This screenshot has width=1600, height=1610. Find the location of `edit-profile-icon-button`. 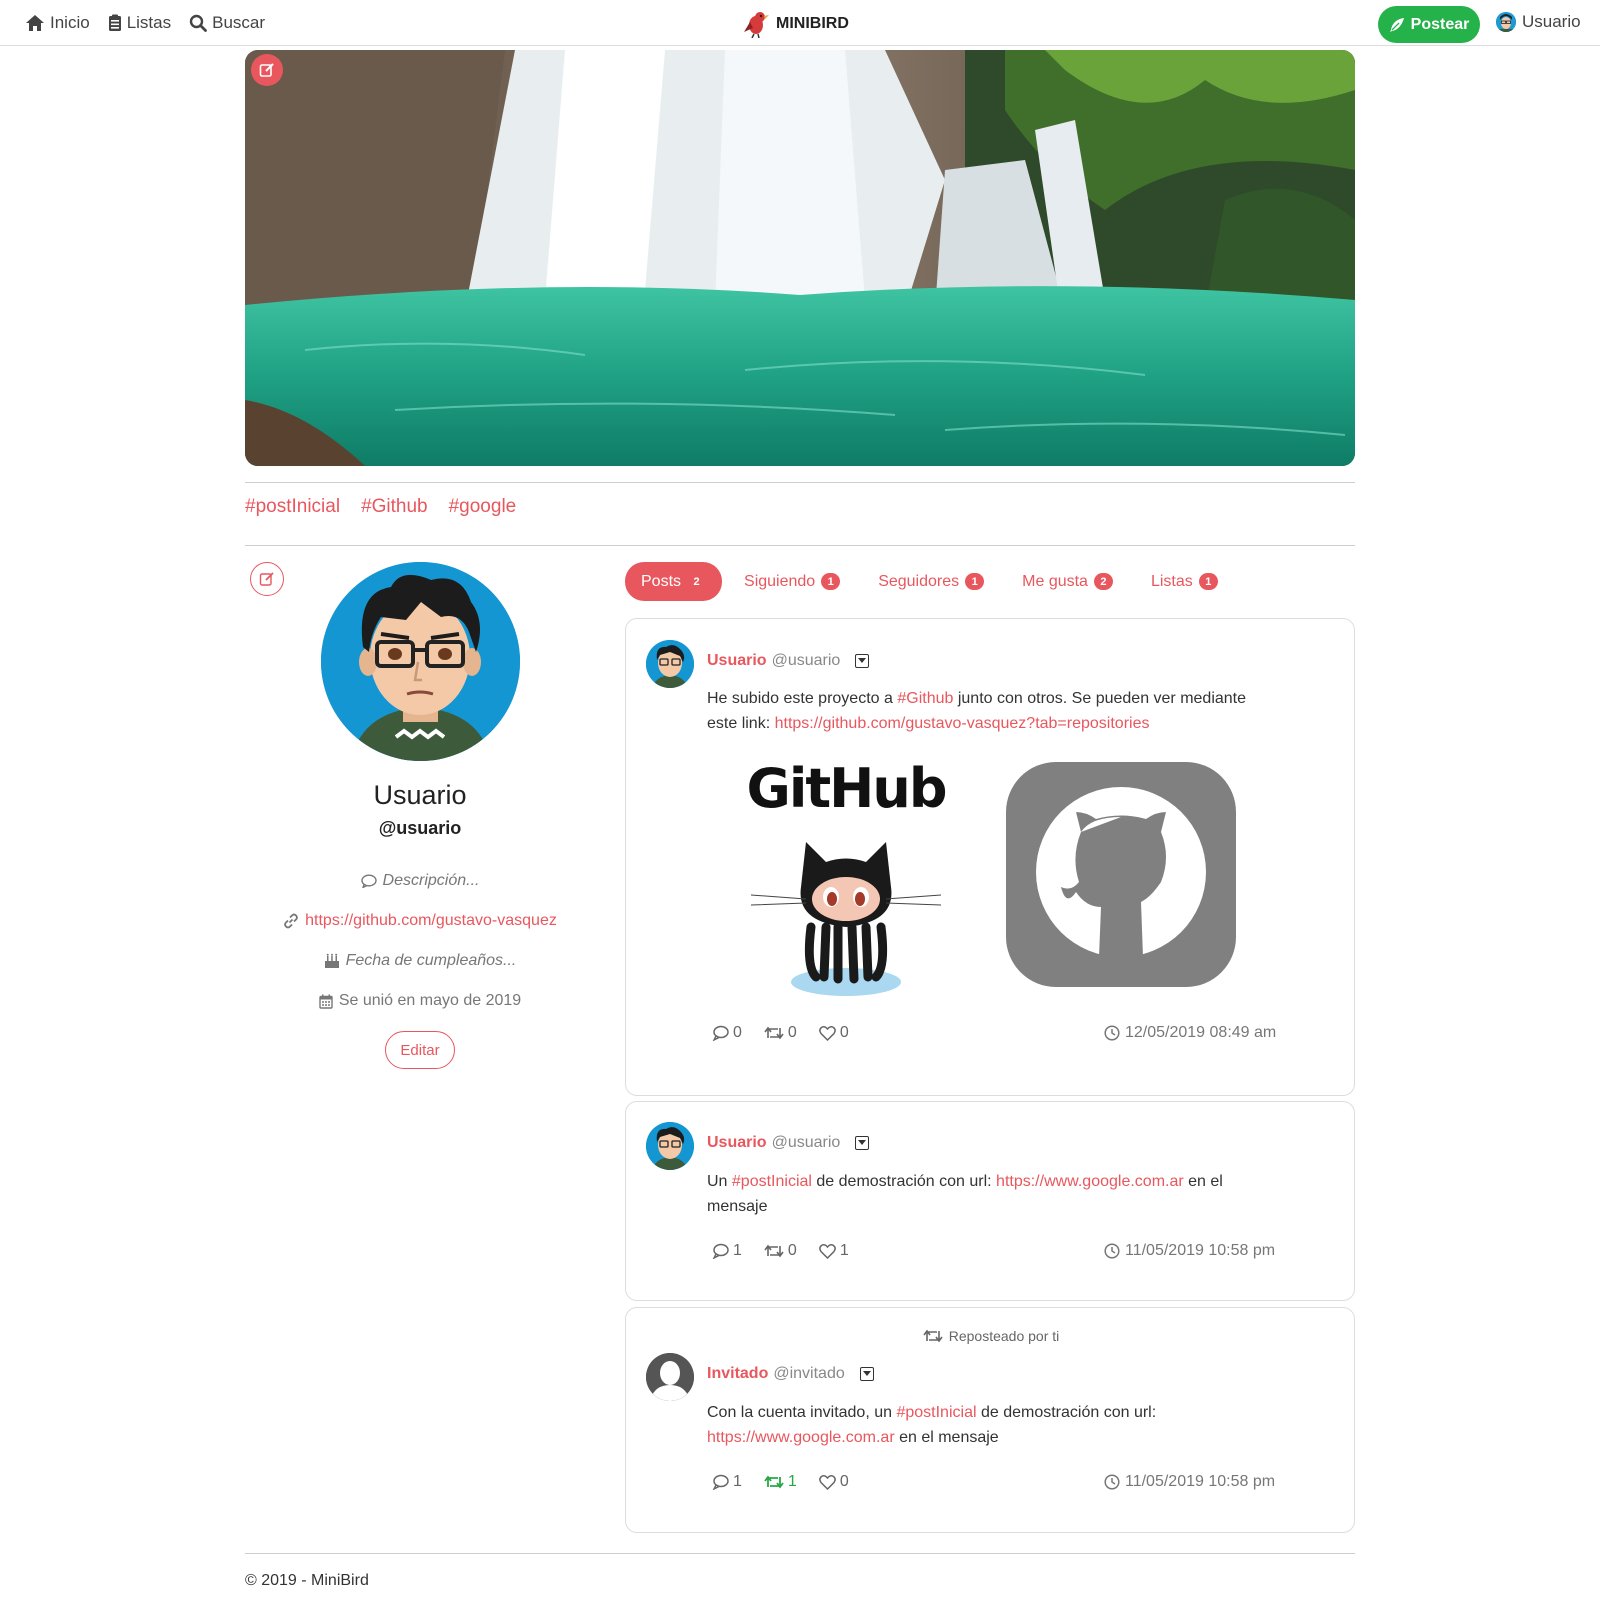

edit-profile-icon-button is located at coordinates (267, 579).